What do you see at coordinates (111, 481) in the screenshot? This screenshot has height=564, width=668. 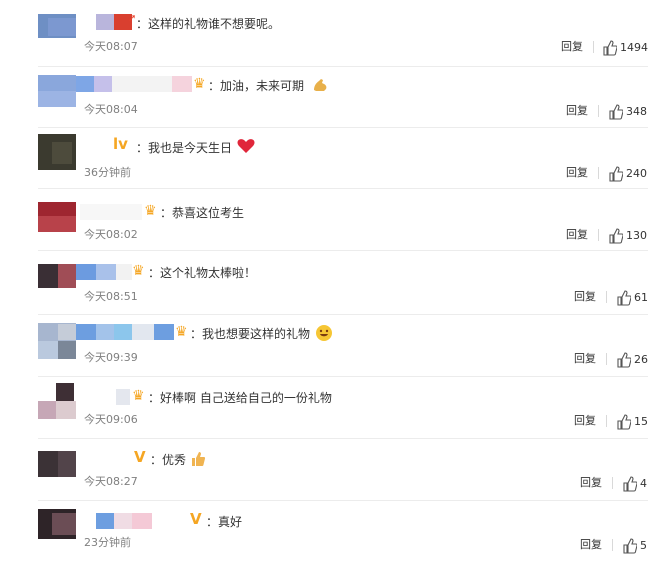 I see `comment-time: 今天08:27` at bounding box center [111, 481].